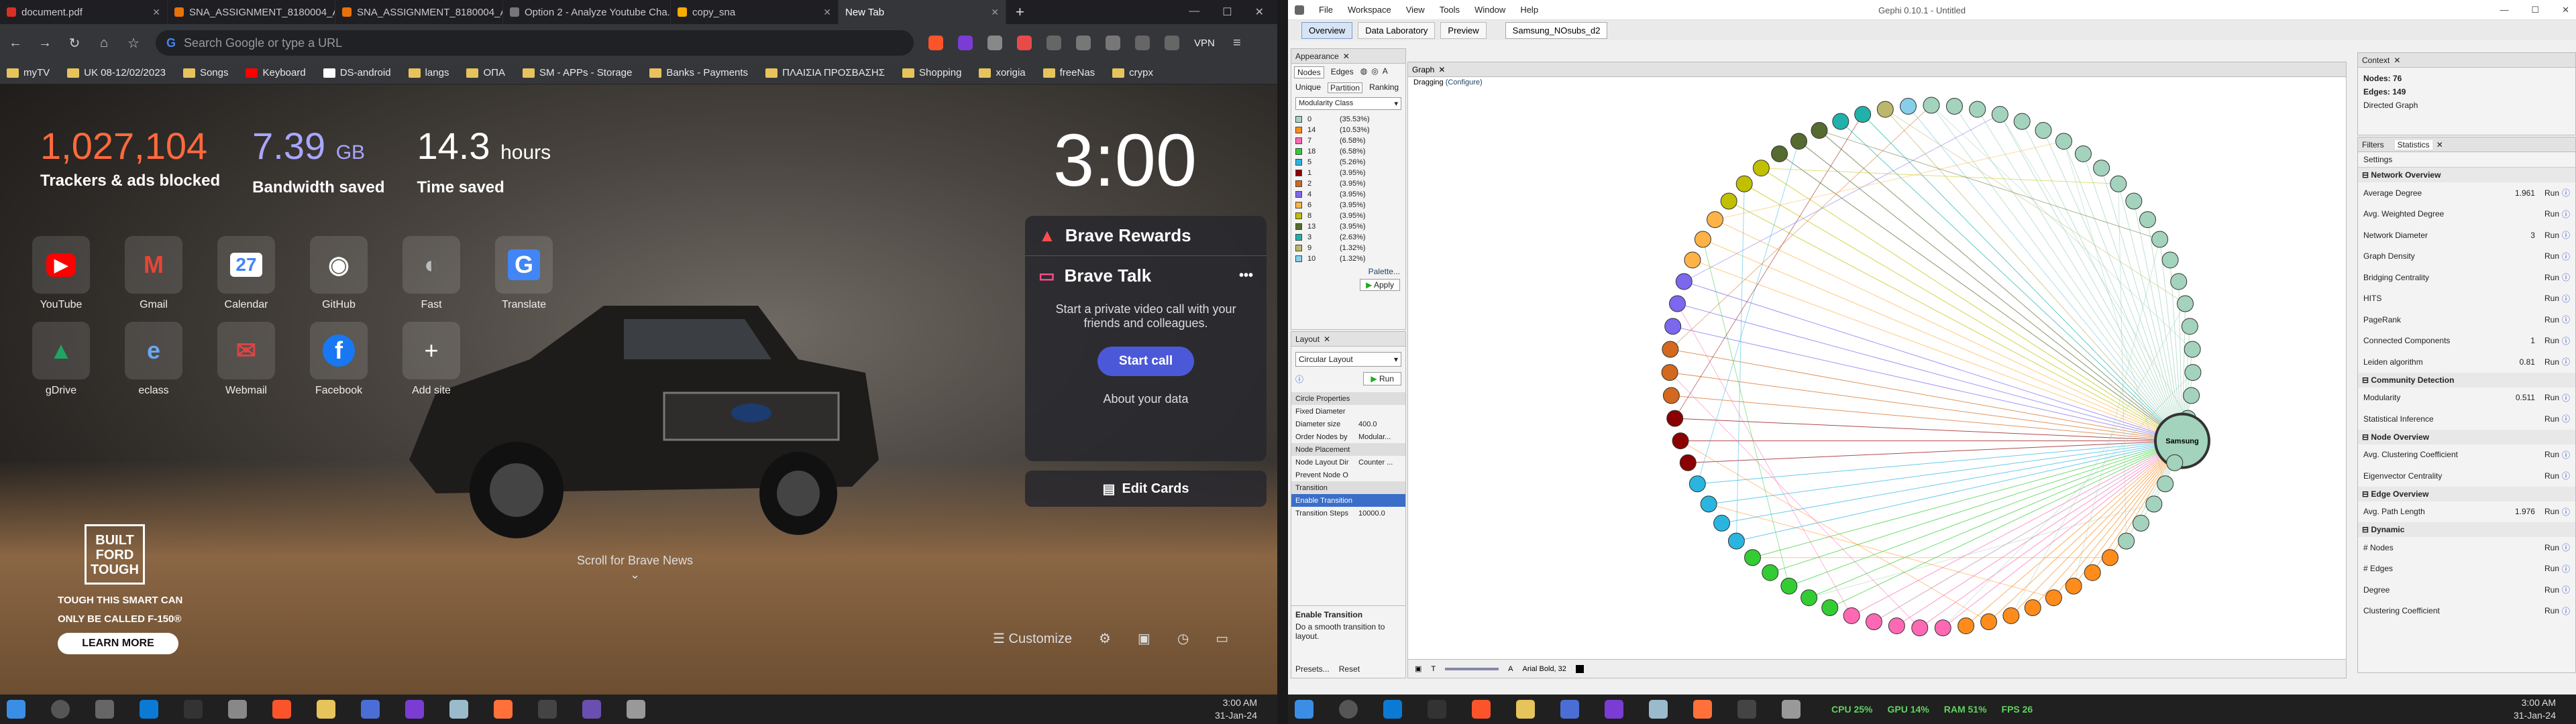  Describe the element at coordinates (1308, 87) in the screenshot. I see `tab-unique: Unique` at that location.